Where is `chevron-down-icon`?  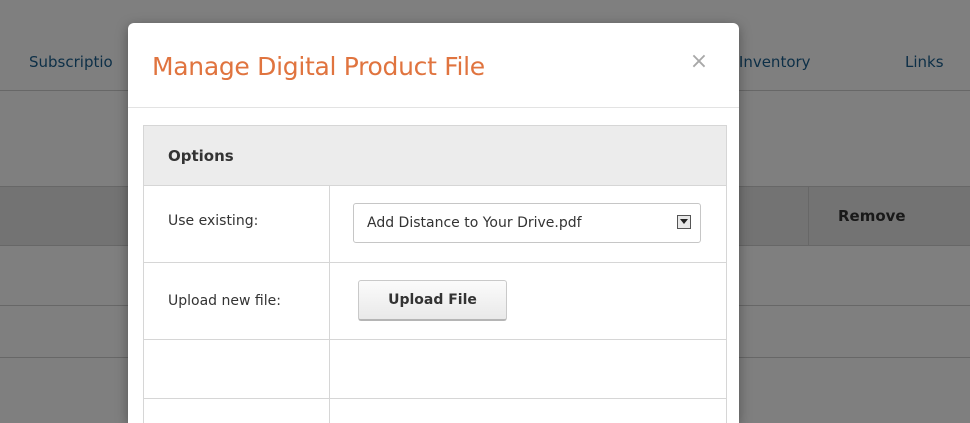 chevron-down-icon is located at coordinates (684, 222).